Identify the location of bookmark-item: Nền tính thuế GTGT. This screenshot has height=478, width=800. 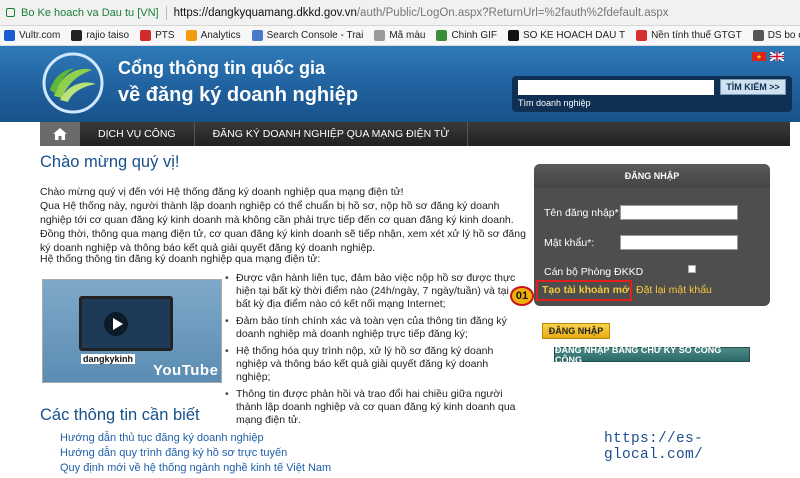
(689, 35).